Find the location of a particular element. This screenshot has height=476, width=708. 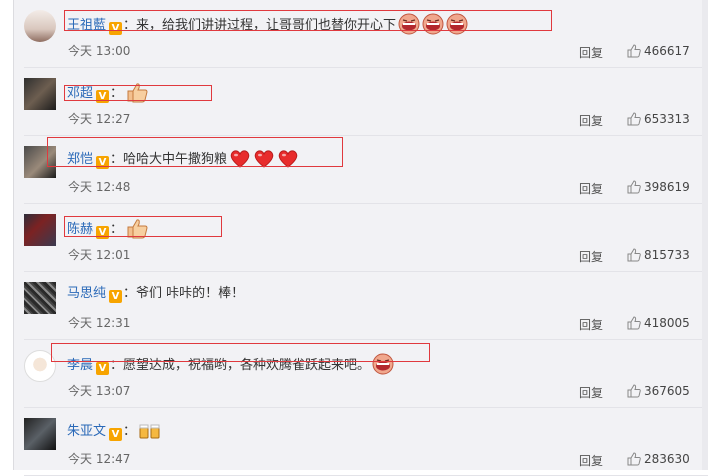

like-button: 398619 is located at coordinates (658, 187).